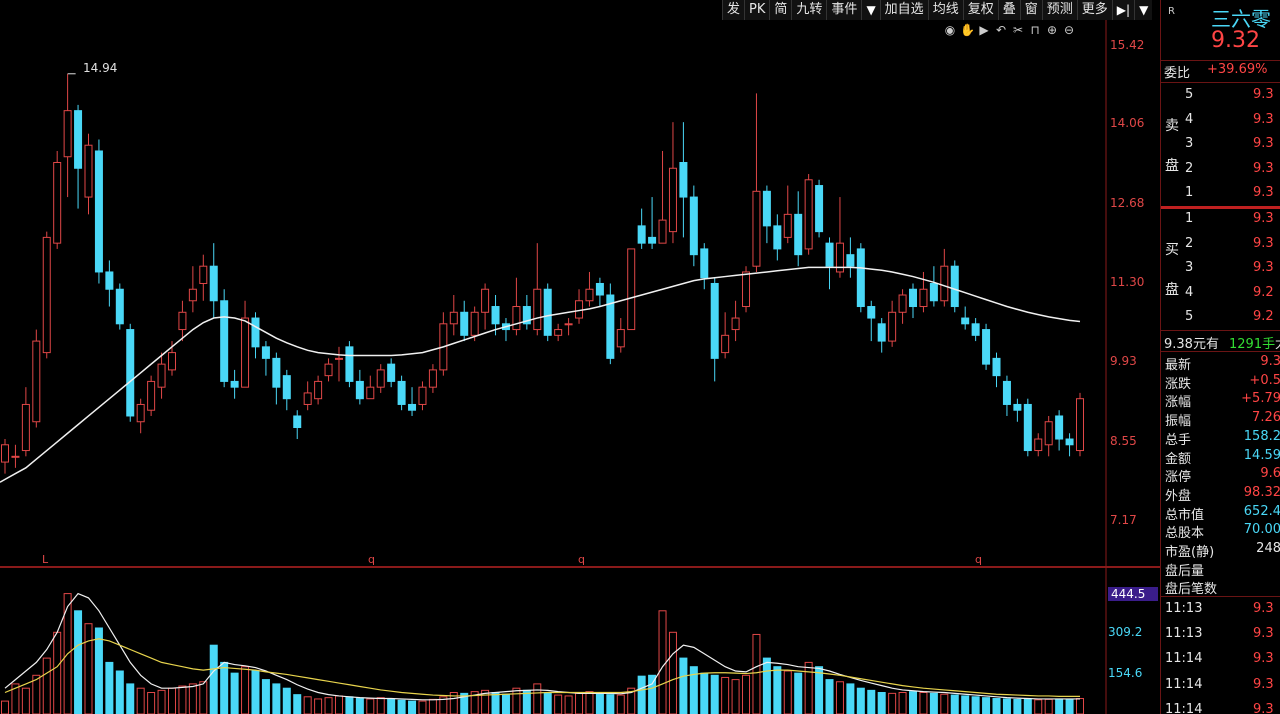 This screenshot has width=1280, height=714. Describe the element at coordinates (1178, 403) in the screenshot. I see `stat-label-2: 涨幅` at that location.